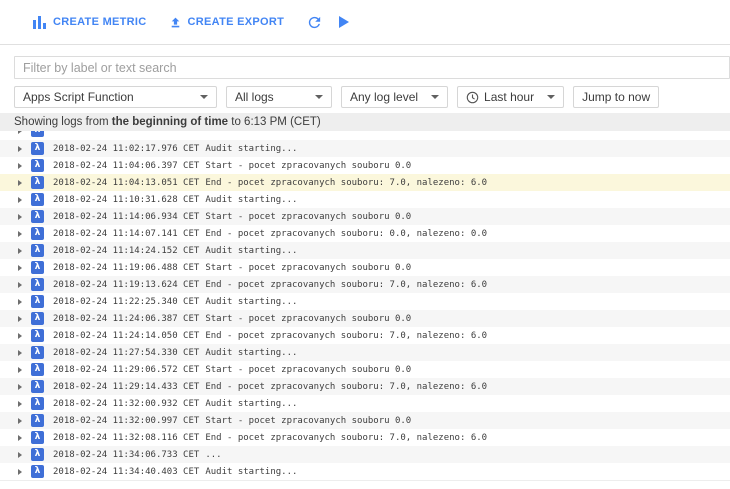  What do you see at coordinates (126, 437) in the screenshot?
I see `log-timestamp: 2018-02-24 11:32:08.116 CET` at bounding box center [126, 437].